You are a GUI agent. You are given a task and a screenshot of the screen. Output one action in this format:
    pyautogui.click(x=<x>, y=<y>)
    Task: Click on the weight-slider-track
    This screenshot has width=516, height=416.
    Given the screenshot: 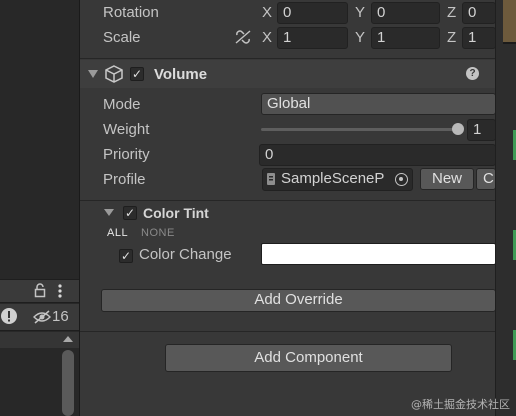 What is the action you would take?
    pyautogui.click(x=360, y=129)
    